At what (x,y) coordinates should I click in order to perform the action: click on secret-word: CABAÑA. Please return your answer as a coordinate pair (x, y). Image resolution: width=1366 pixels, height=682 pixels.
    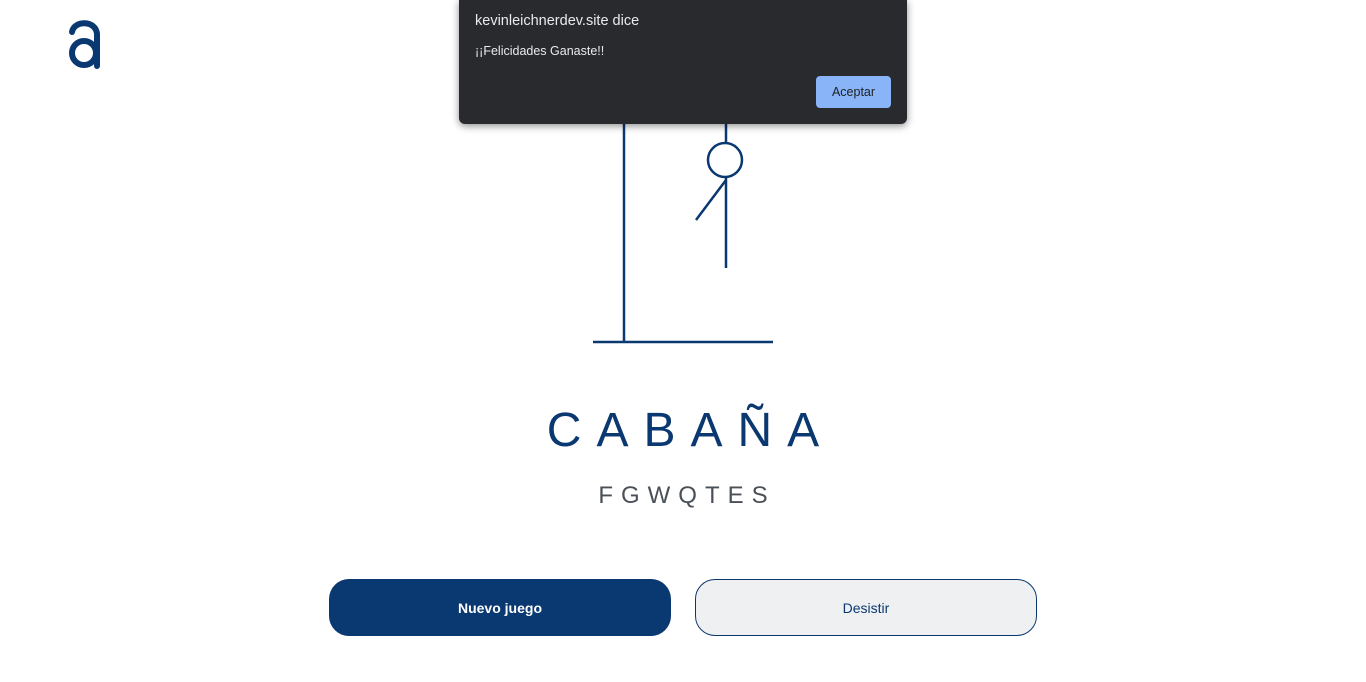
    Looking at the image, I should click on (690, 430).